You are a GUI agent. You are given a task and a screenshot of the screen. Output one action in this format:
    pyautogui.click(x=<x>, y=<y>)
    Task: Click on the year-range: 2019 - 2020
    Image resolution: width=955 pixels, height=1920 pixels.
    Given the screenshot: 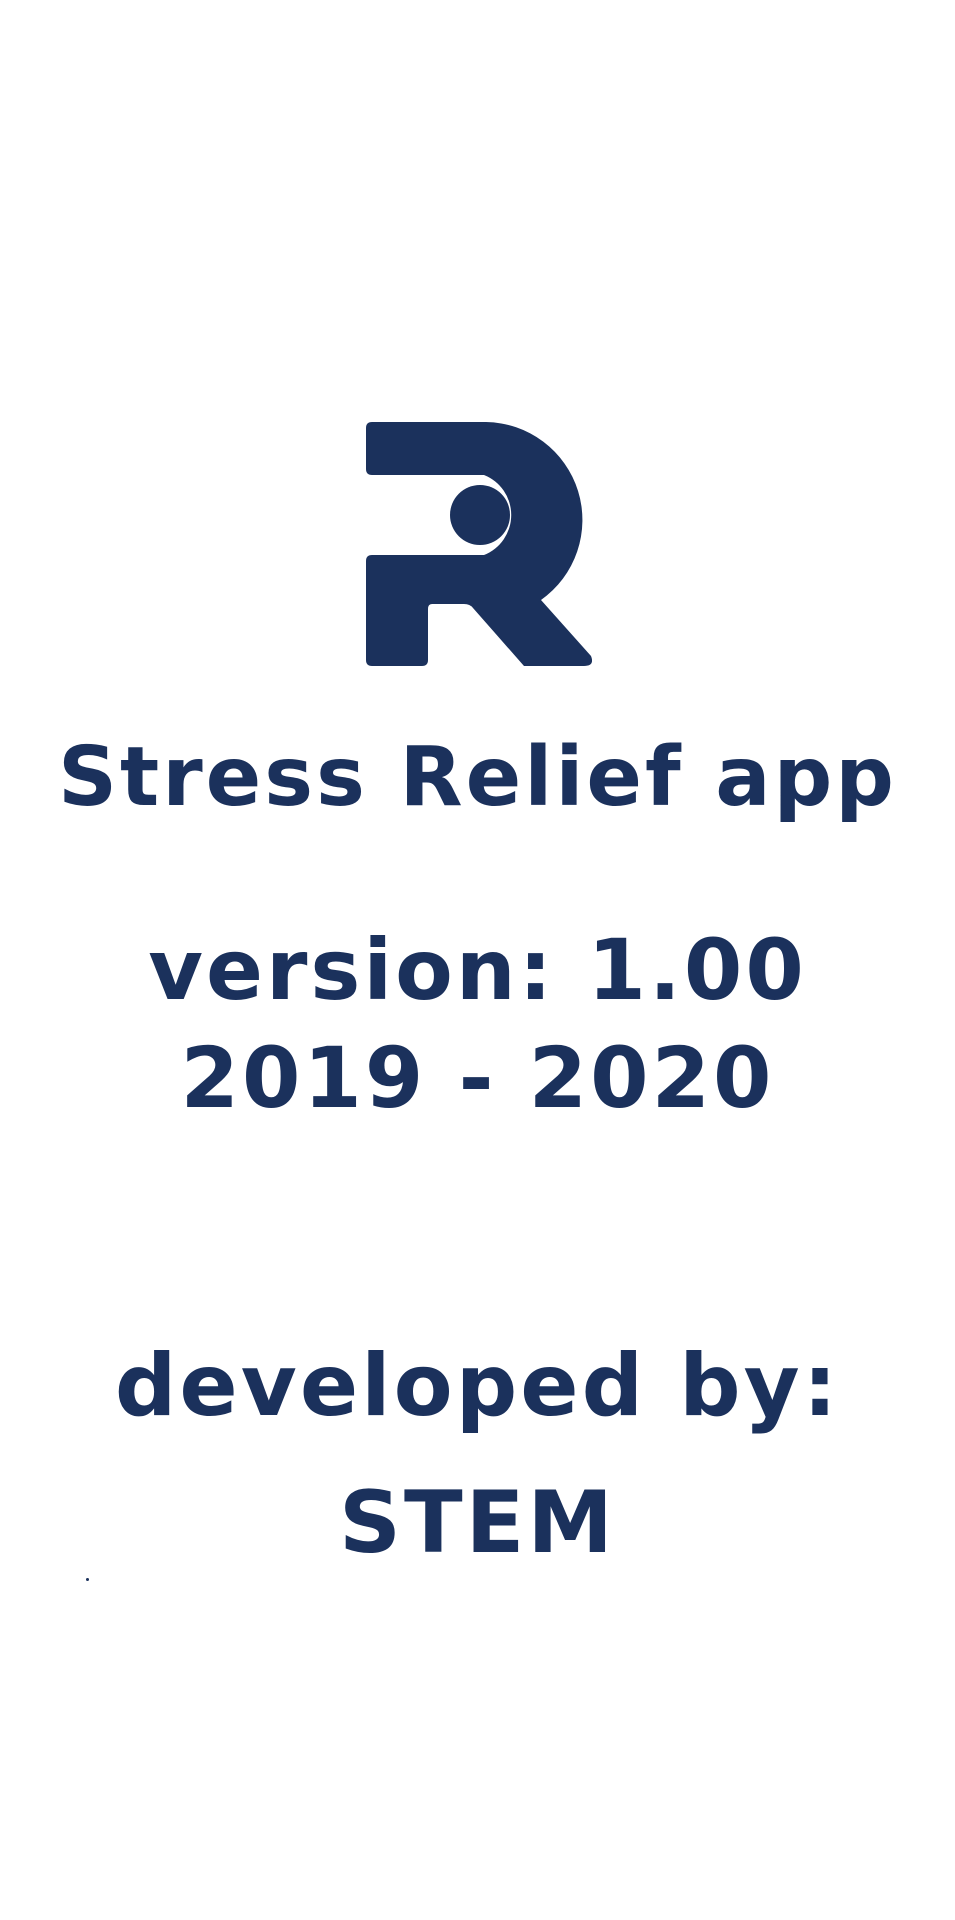 What is the action you would take?
    pyautogui.click(x=477, y=1078)
    